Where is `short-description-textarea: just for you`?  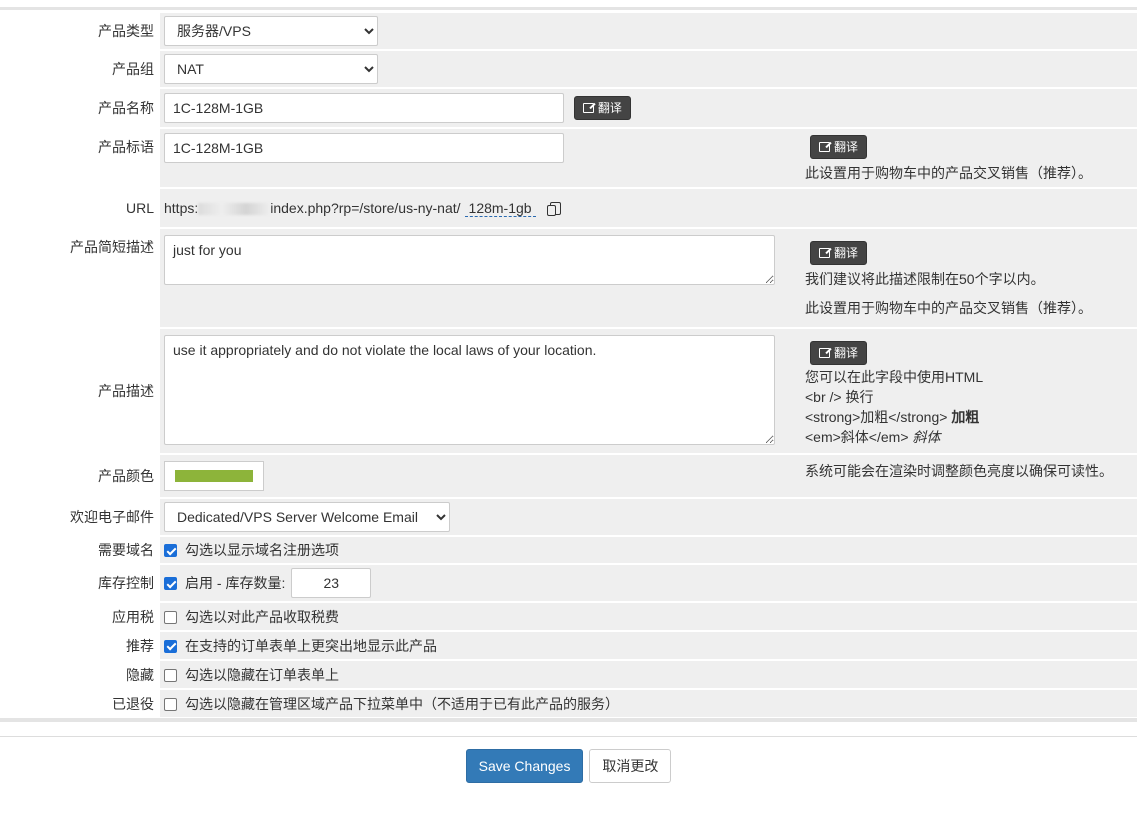
short-description-textarea: just for you is located at coordinates (469, 260).